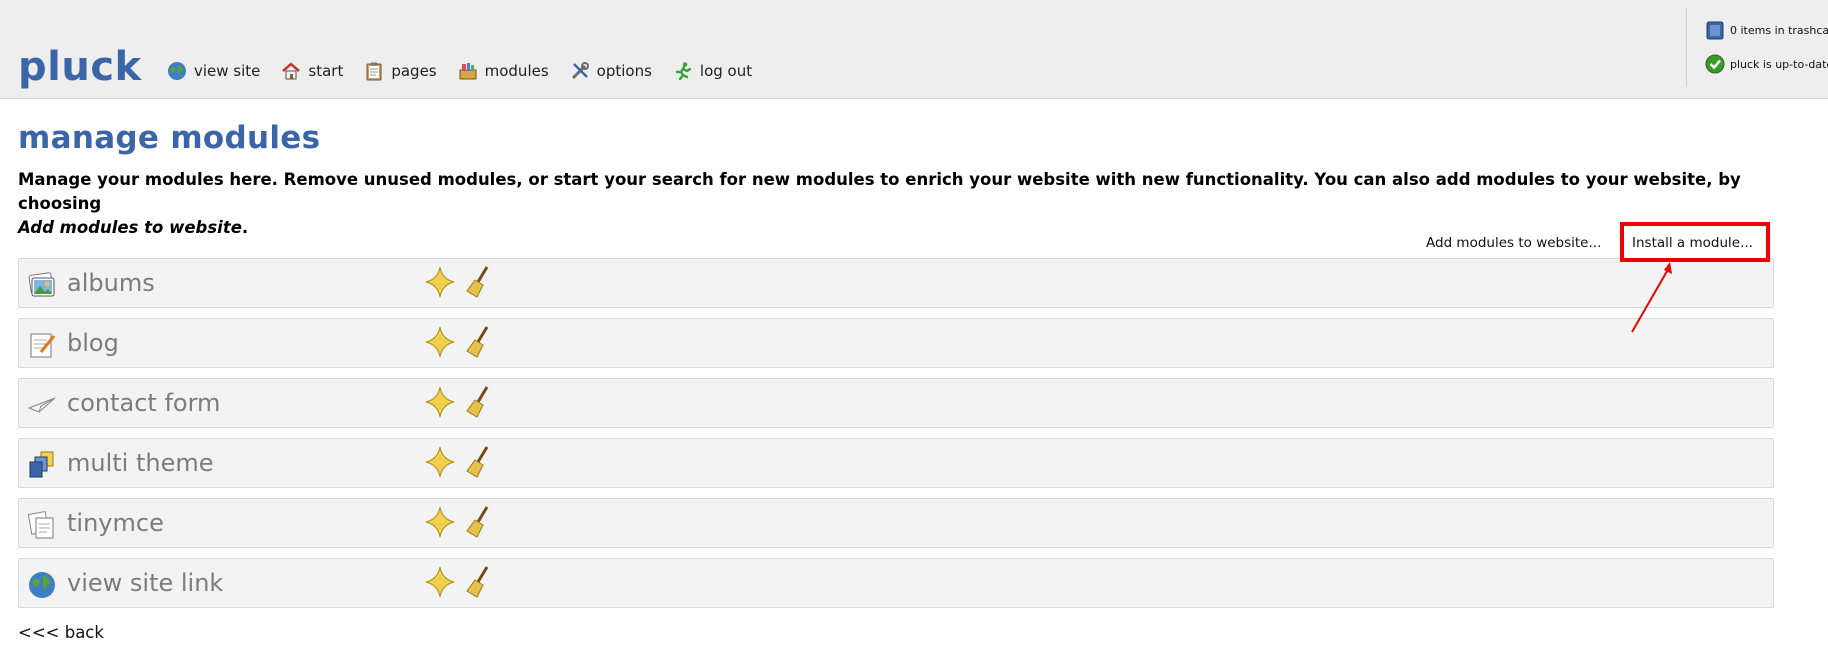 This screenshot has width=1828, height=659. I want to click on module-row: multi theme, so click(896, 463).